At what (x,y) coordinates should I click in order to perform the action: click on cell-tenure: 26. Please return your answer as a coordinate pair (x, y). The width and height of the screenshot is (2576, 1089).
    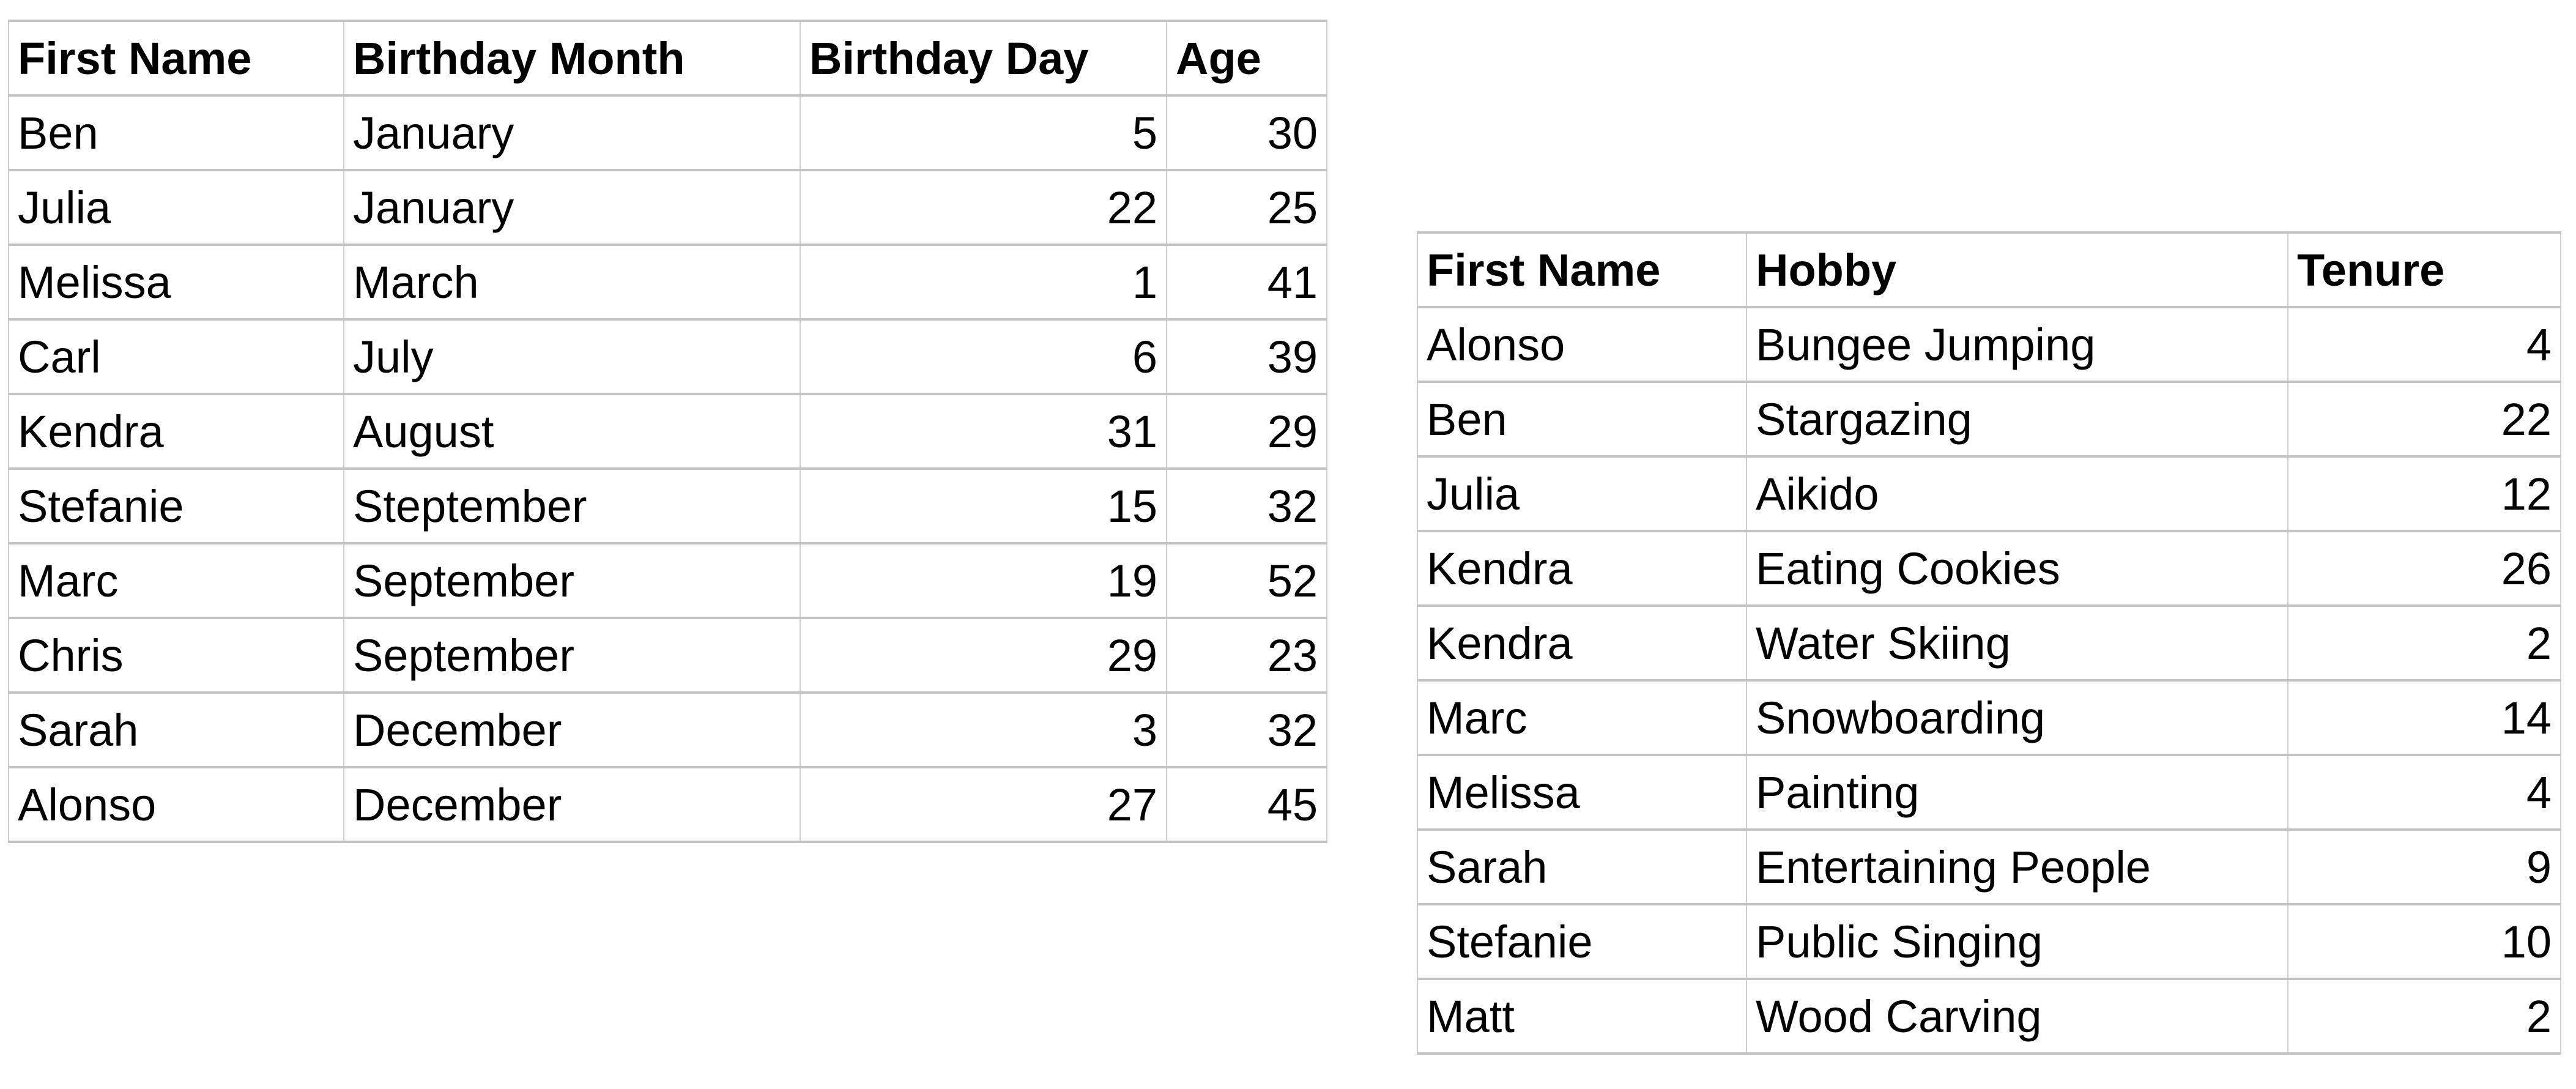
    Looking at the image, I should click on (2424, 568).